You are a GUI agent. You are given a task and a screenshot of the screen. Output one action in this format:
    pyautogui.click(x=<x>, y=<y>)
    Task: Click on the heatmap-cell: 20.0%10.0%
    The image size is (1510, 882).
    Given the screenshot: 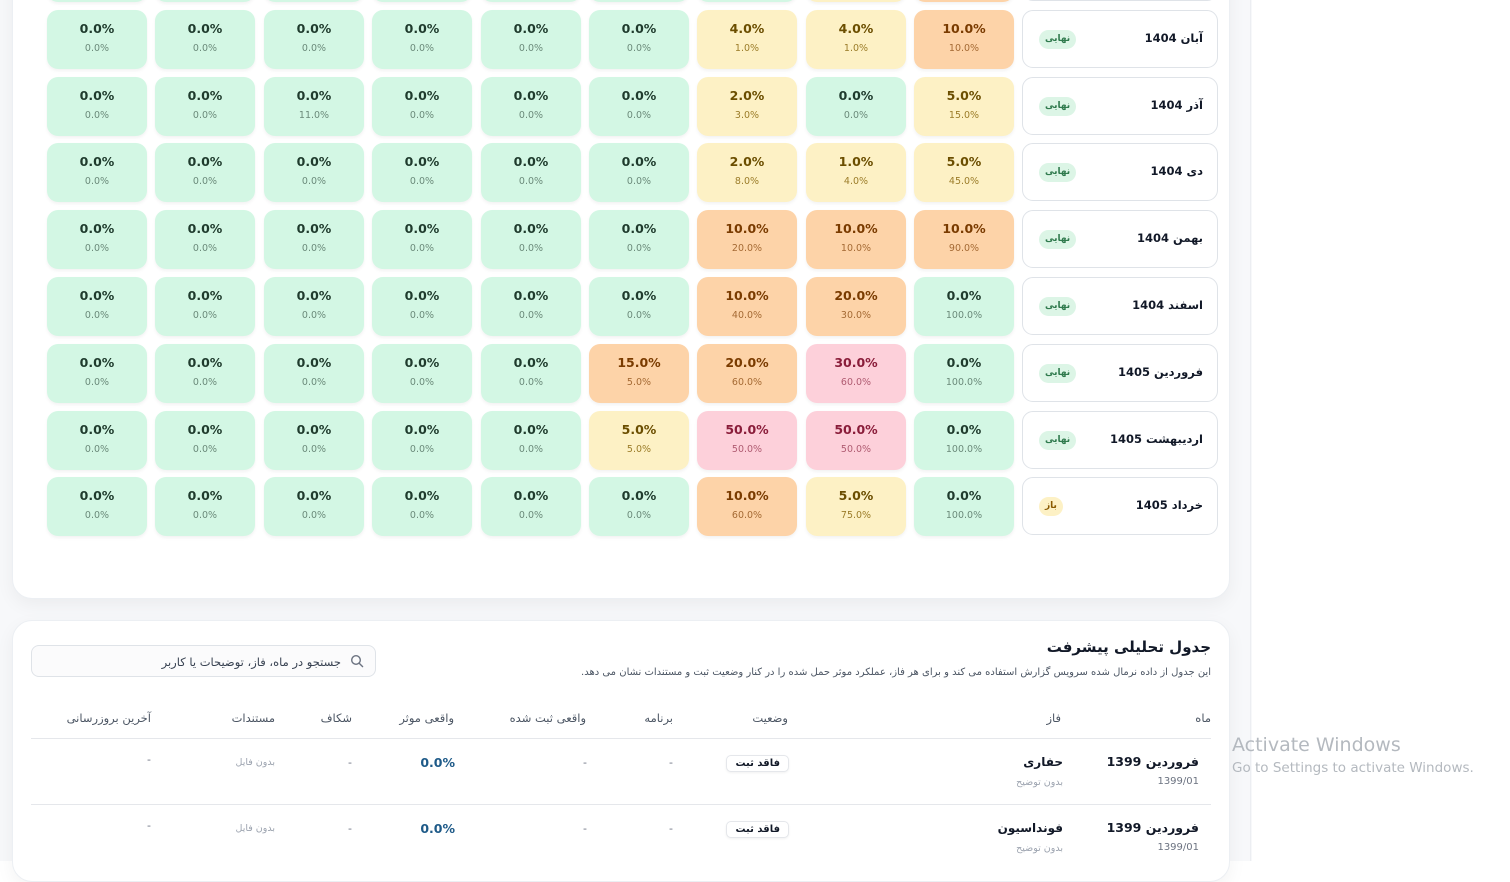 What is the action you would take?
    pyautogui.click(x=964, y=1)
    